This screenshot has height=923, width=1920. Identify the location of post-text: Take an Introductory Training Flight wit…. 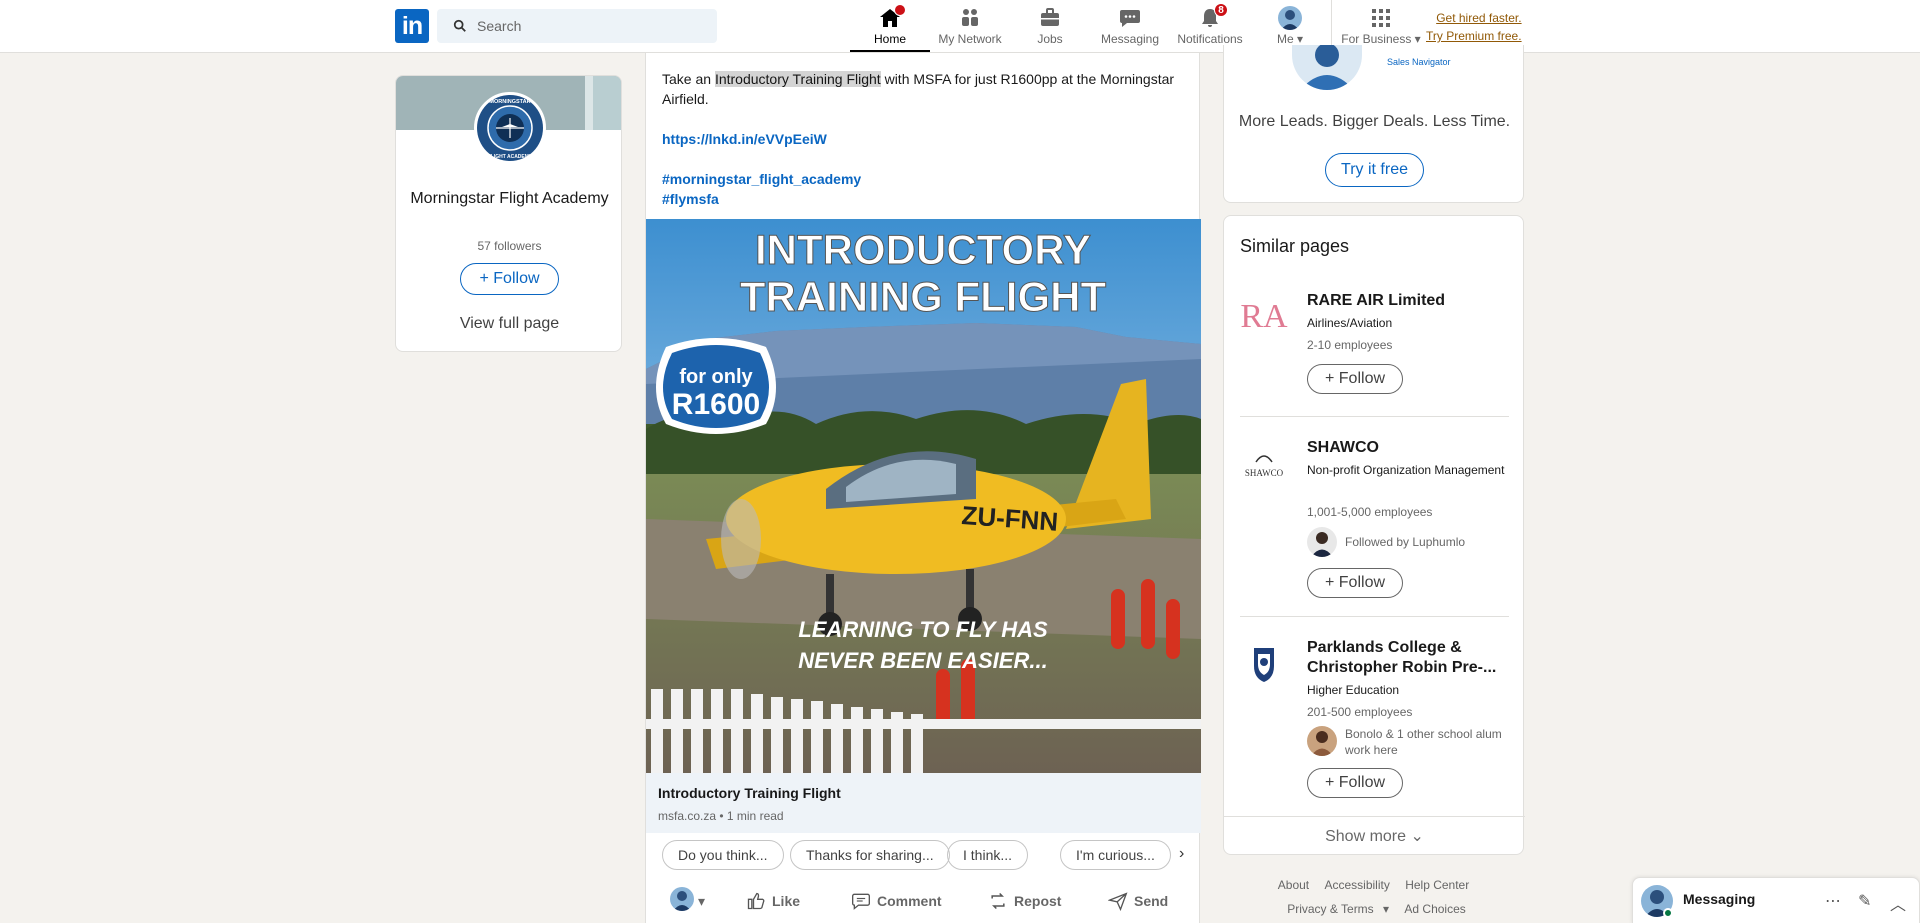
(924, 89).